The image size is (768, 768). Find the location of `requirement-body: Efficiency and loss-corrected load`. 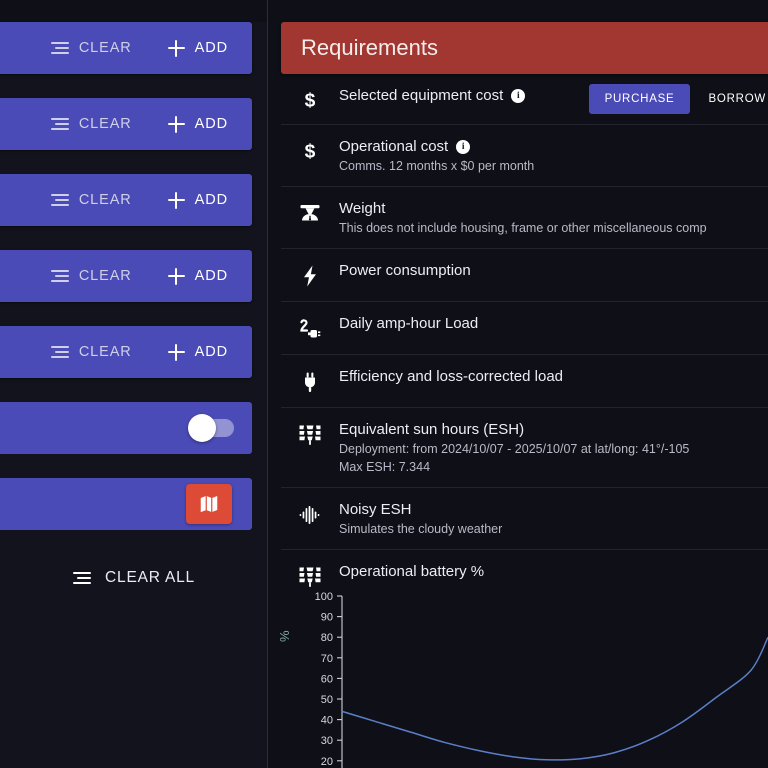

requirement-body: Efficiency and loss-corrected load is located at coordinates (553, 376).